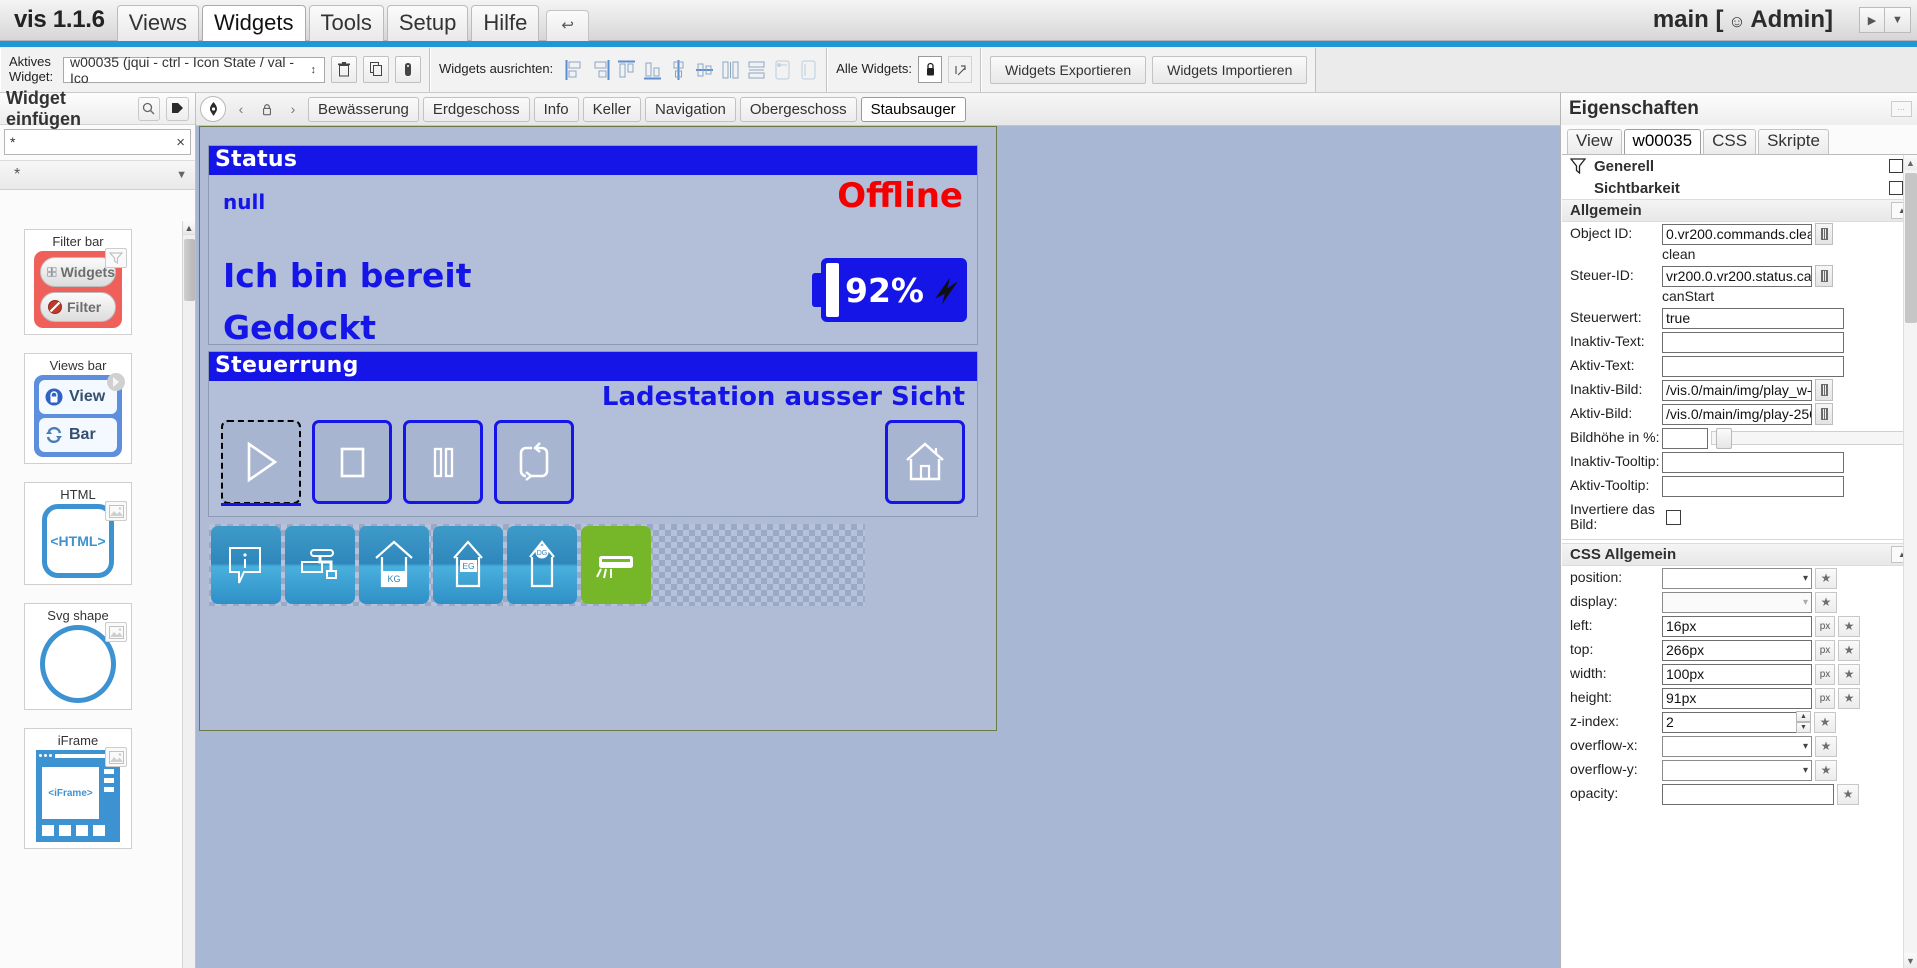 The height and width of the screenshot is (968, 1917). What do you see at coordinates (1724, 438) in the screenshot?
I see `slider-knob` at bounding box center [1724, 438].